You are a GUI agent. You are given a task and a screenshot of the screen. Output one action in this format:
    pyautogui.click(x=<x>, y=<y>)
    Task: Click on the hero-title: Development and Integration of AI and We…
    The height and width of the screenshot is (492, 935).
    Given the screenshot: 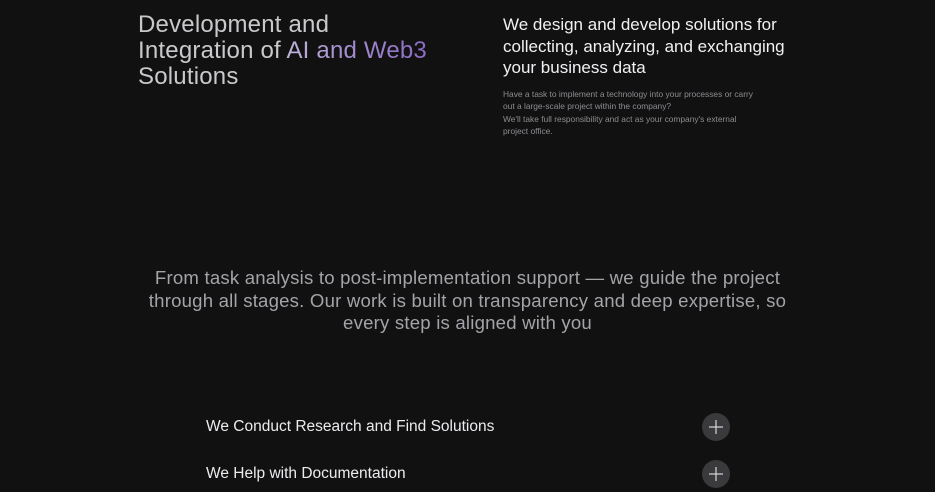 What is the action you would take?
    pyautogui.click(x=282, y=51)
    